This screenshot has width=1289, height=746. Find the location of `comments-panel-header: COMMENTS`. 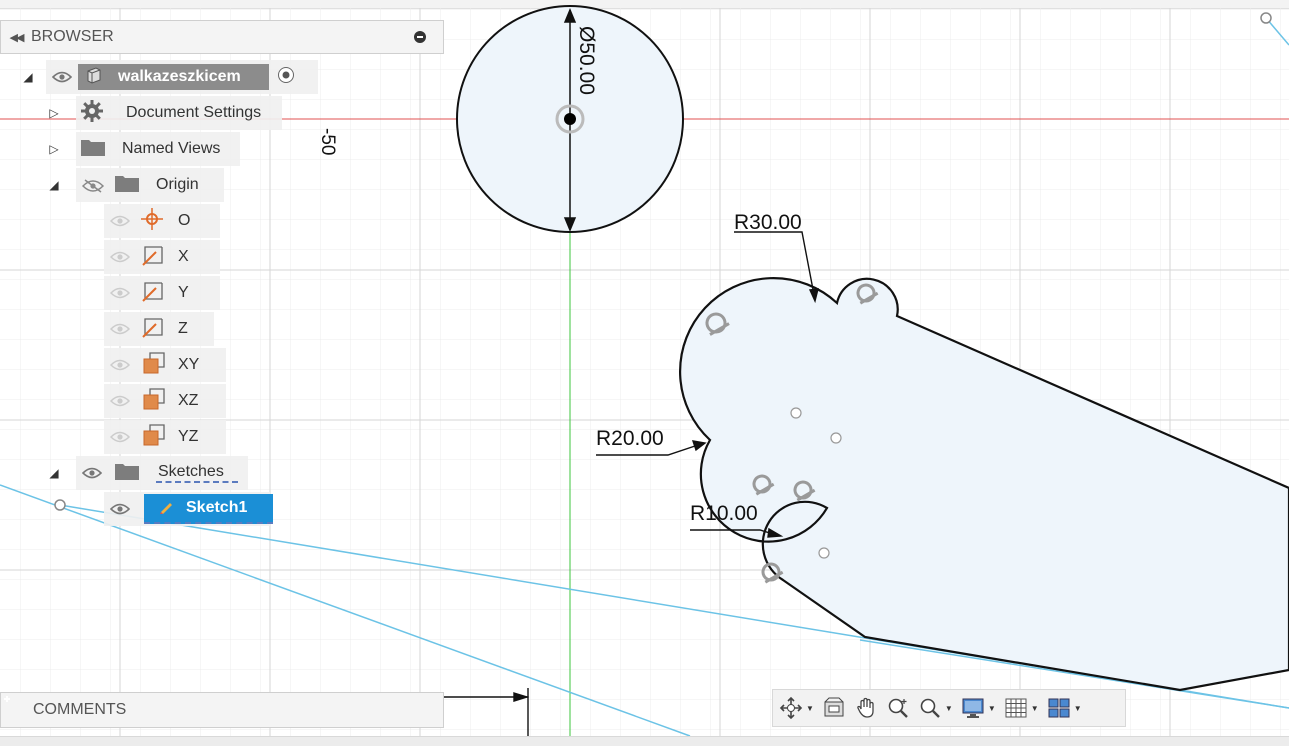

comments-panel-header: COMMENTS is located at coordinates (222, 710).